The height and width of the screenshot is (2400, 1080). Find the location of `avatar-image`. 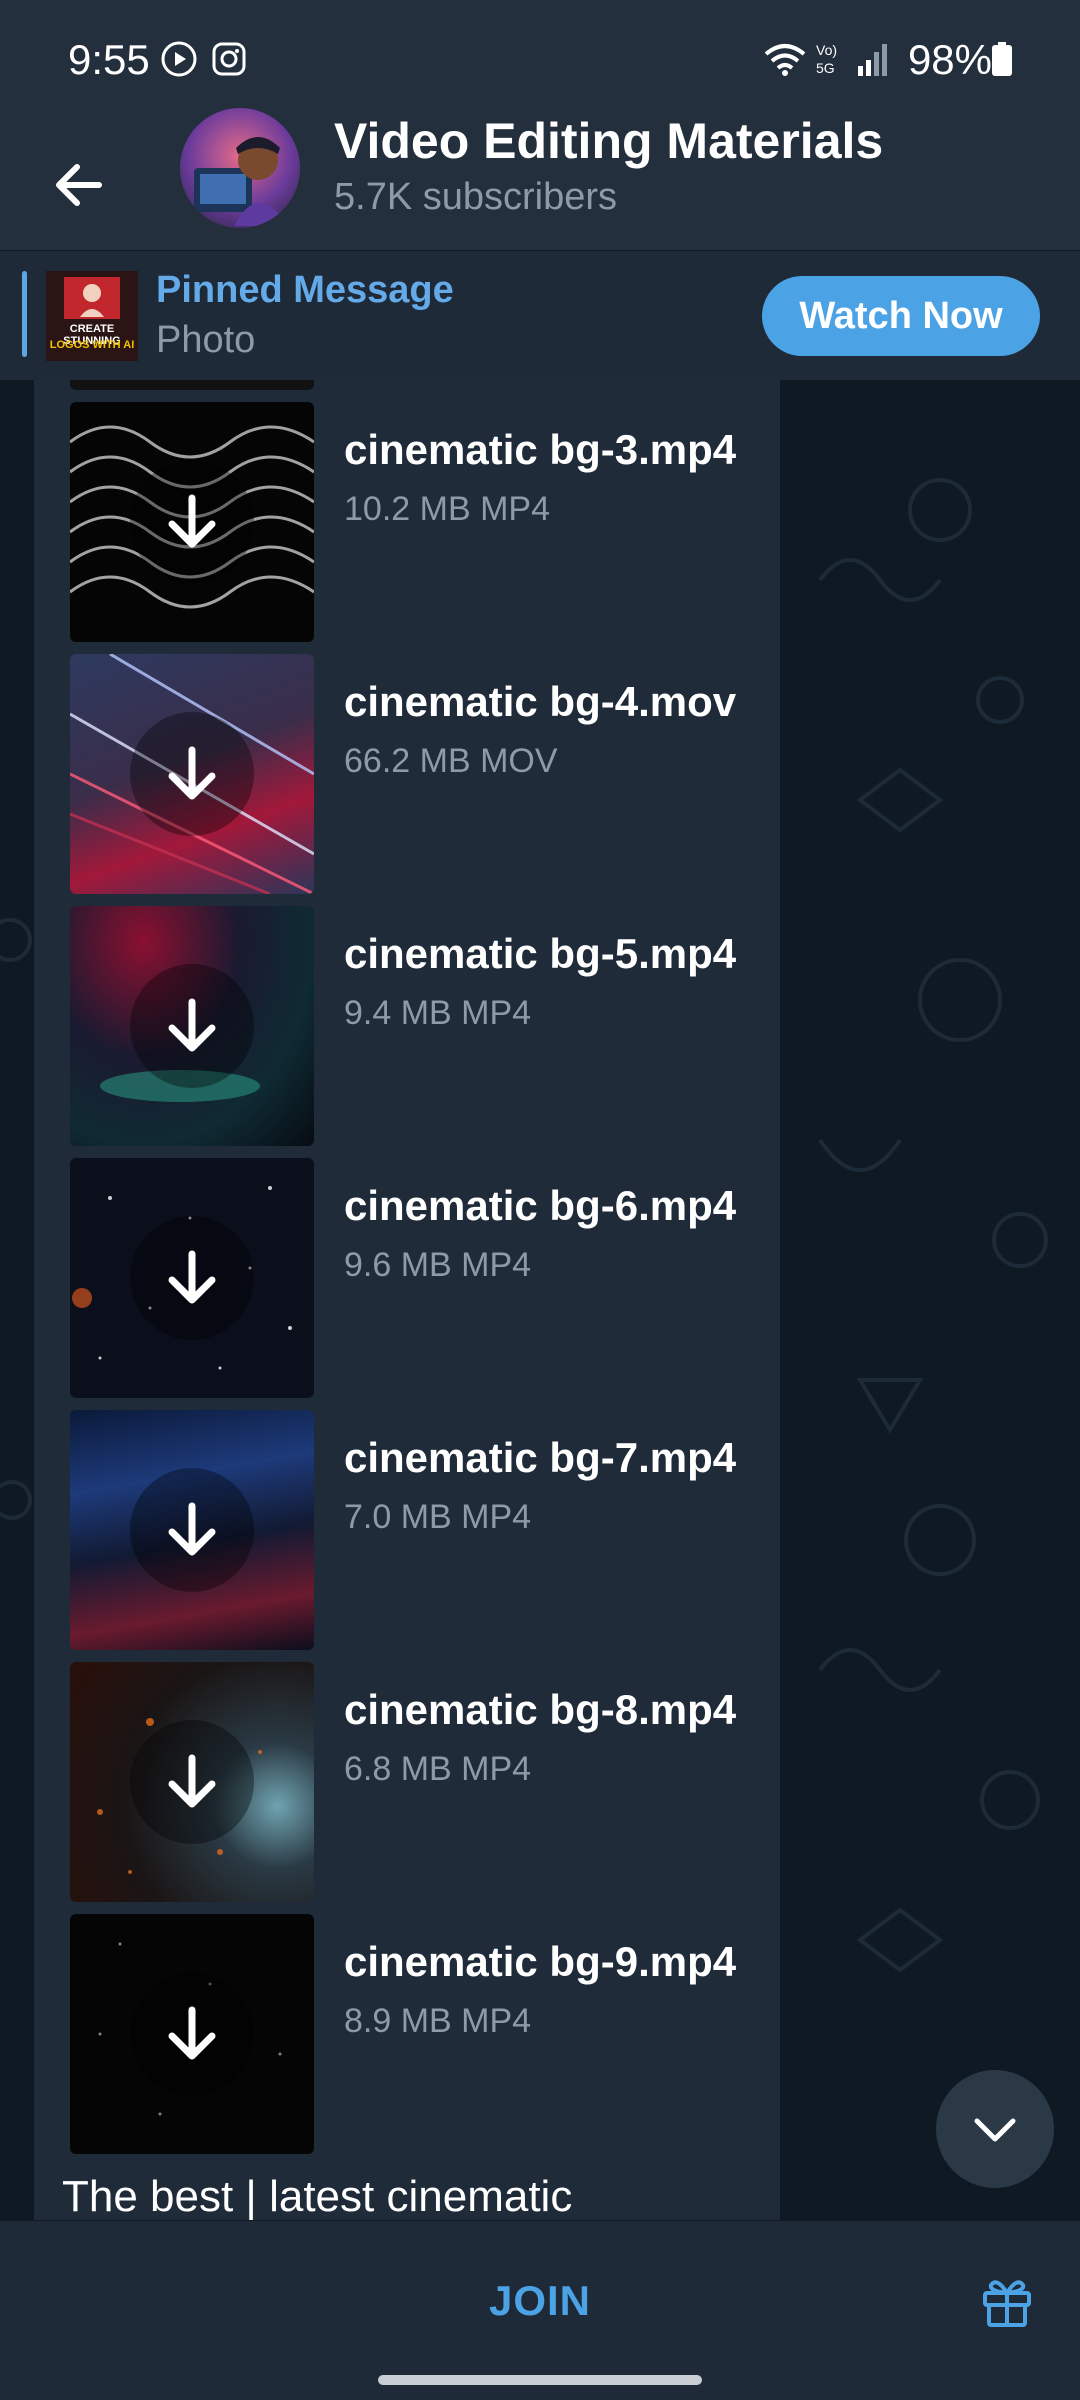

avatar-image is located at coordinates (241, 181).